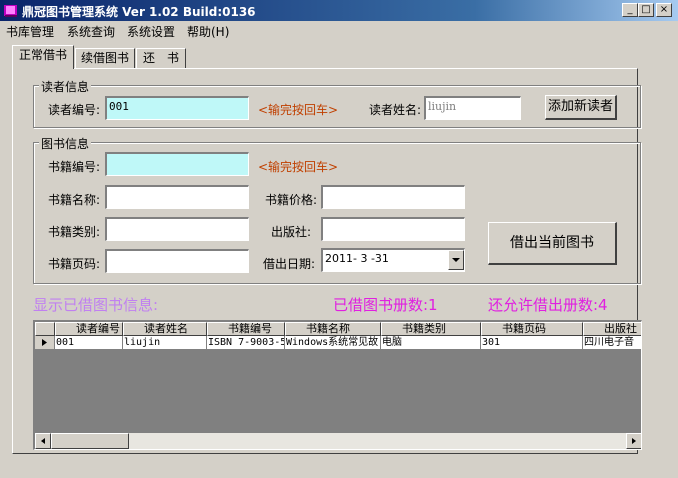 The width and height of the screenshot is (678, 478). What do you see at coordinates (89, 343) in the screenshot?
I see `table-cell: 001` at bounding box center [89, 343].